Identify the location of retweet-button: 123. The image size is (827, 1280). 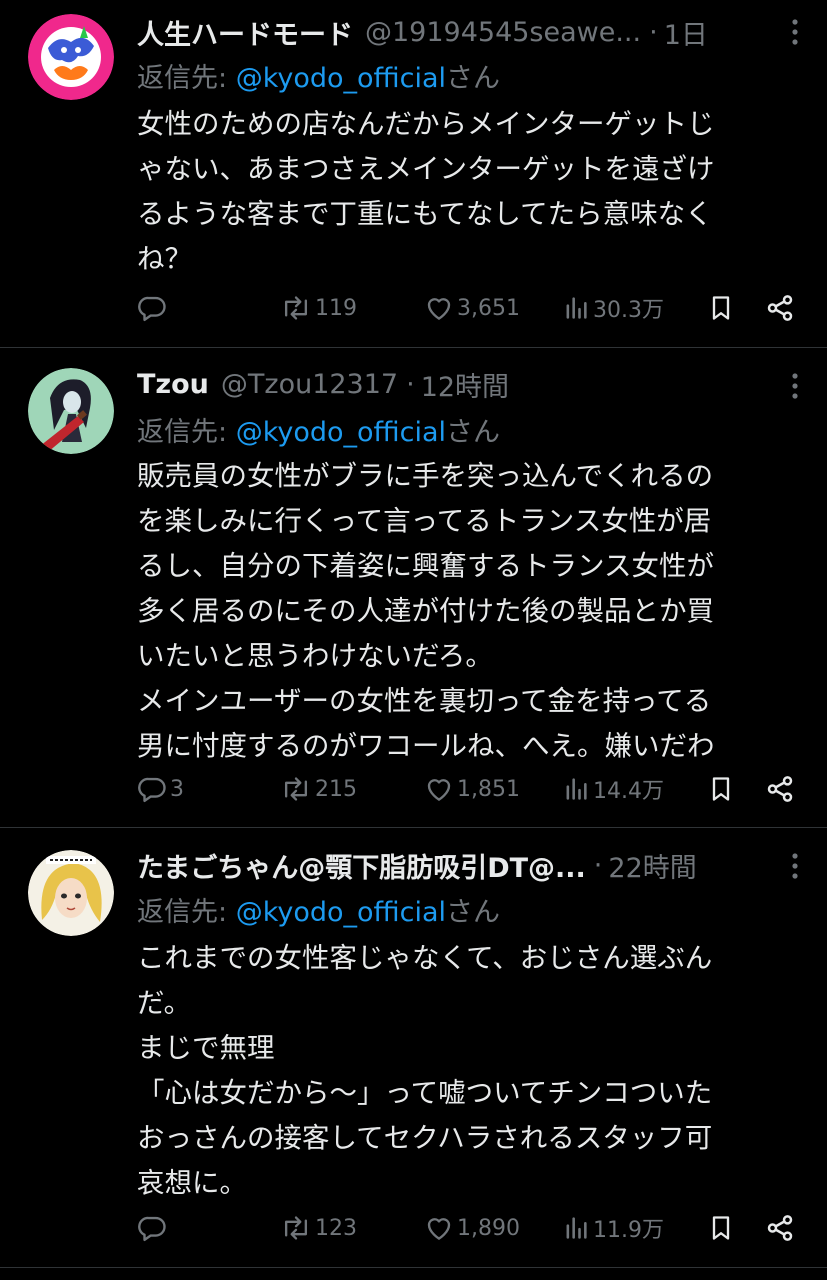
(318, 1228).